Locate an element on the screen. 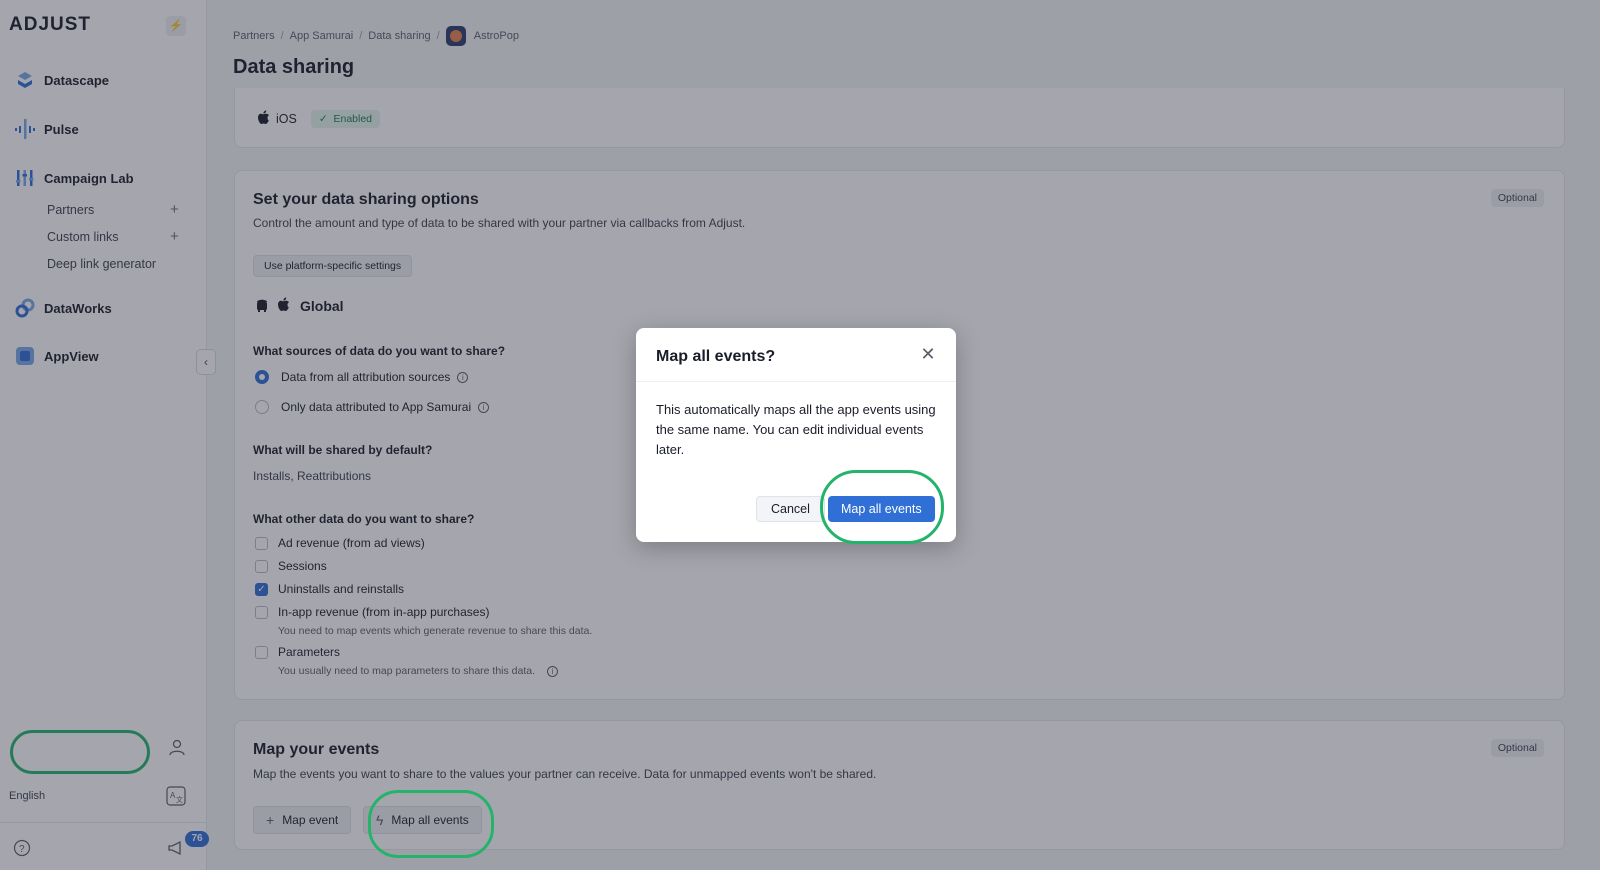 The image size is (1600, 870). cancel-button: Cancel is located at coordinates (790, 509).